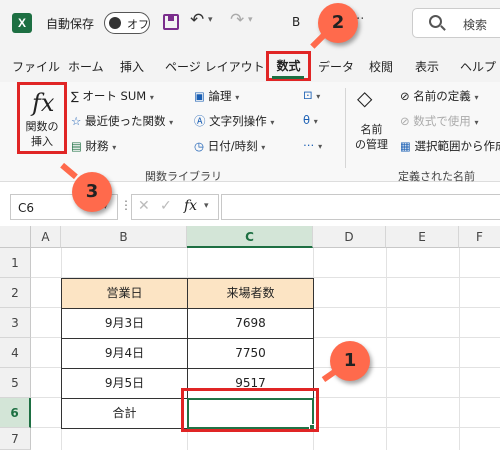 The height and width of the screenshot is (450, 500). Describe the element at coordinates (92, 192) in the screenshot. I see `step-badge-3: 3` at that location.